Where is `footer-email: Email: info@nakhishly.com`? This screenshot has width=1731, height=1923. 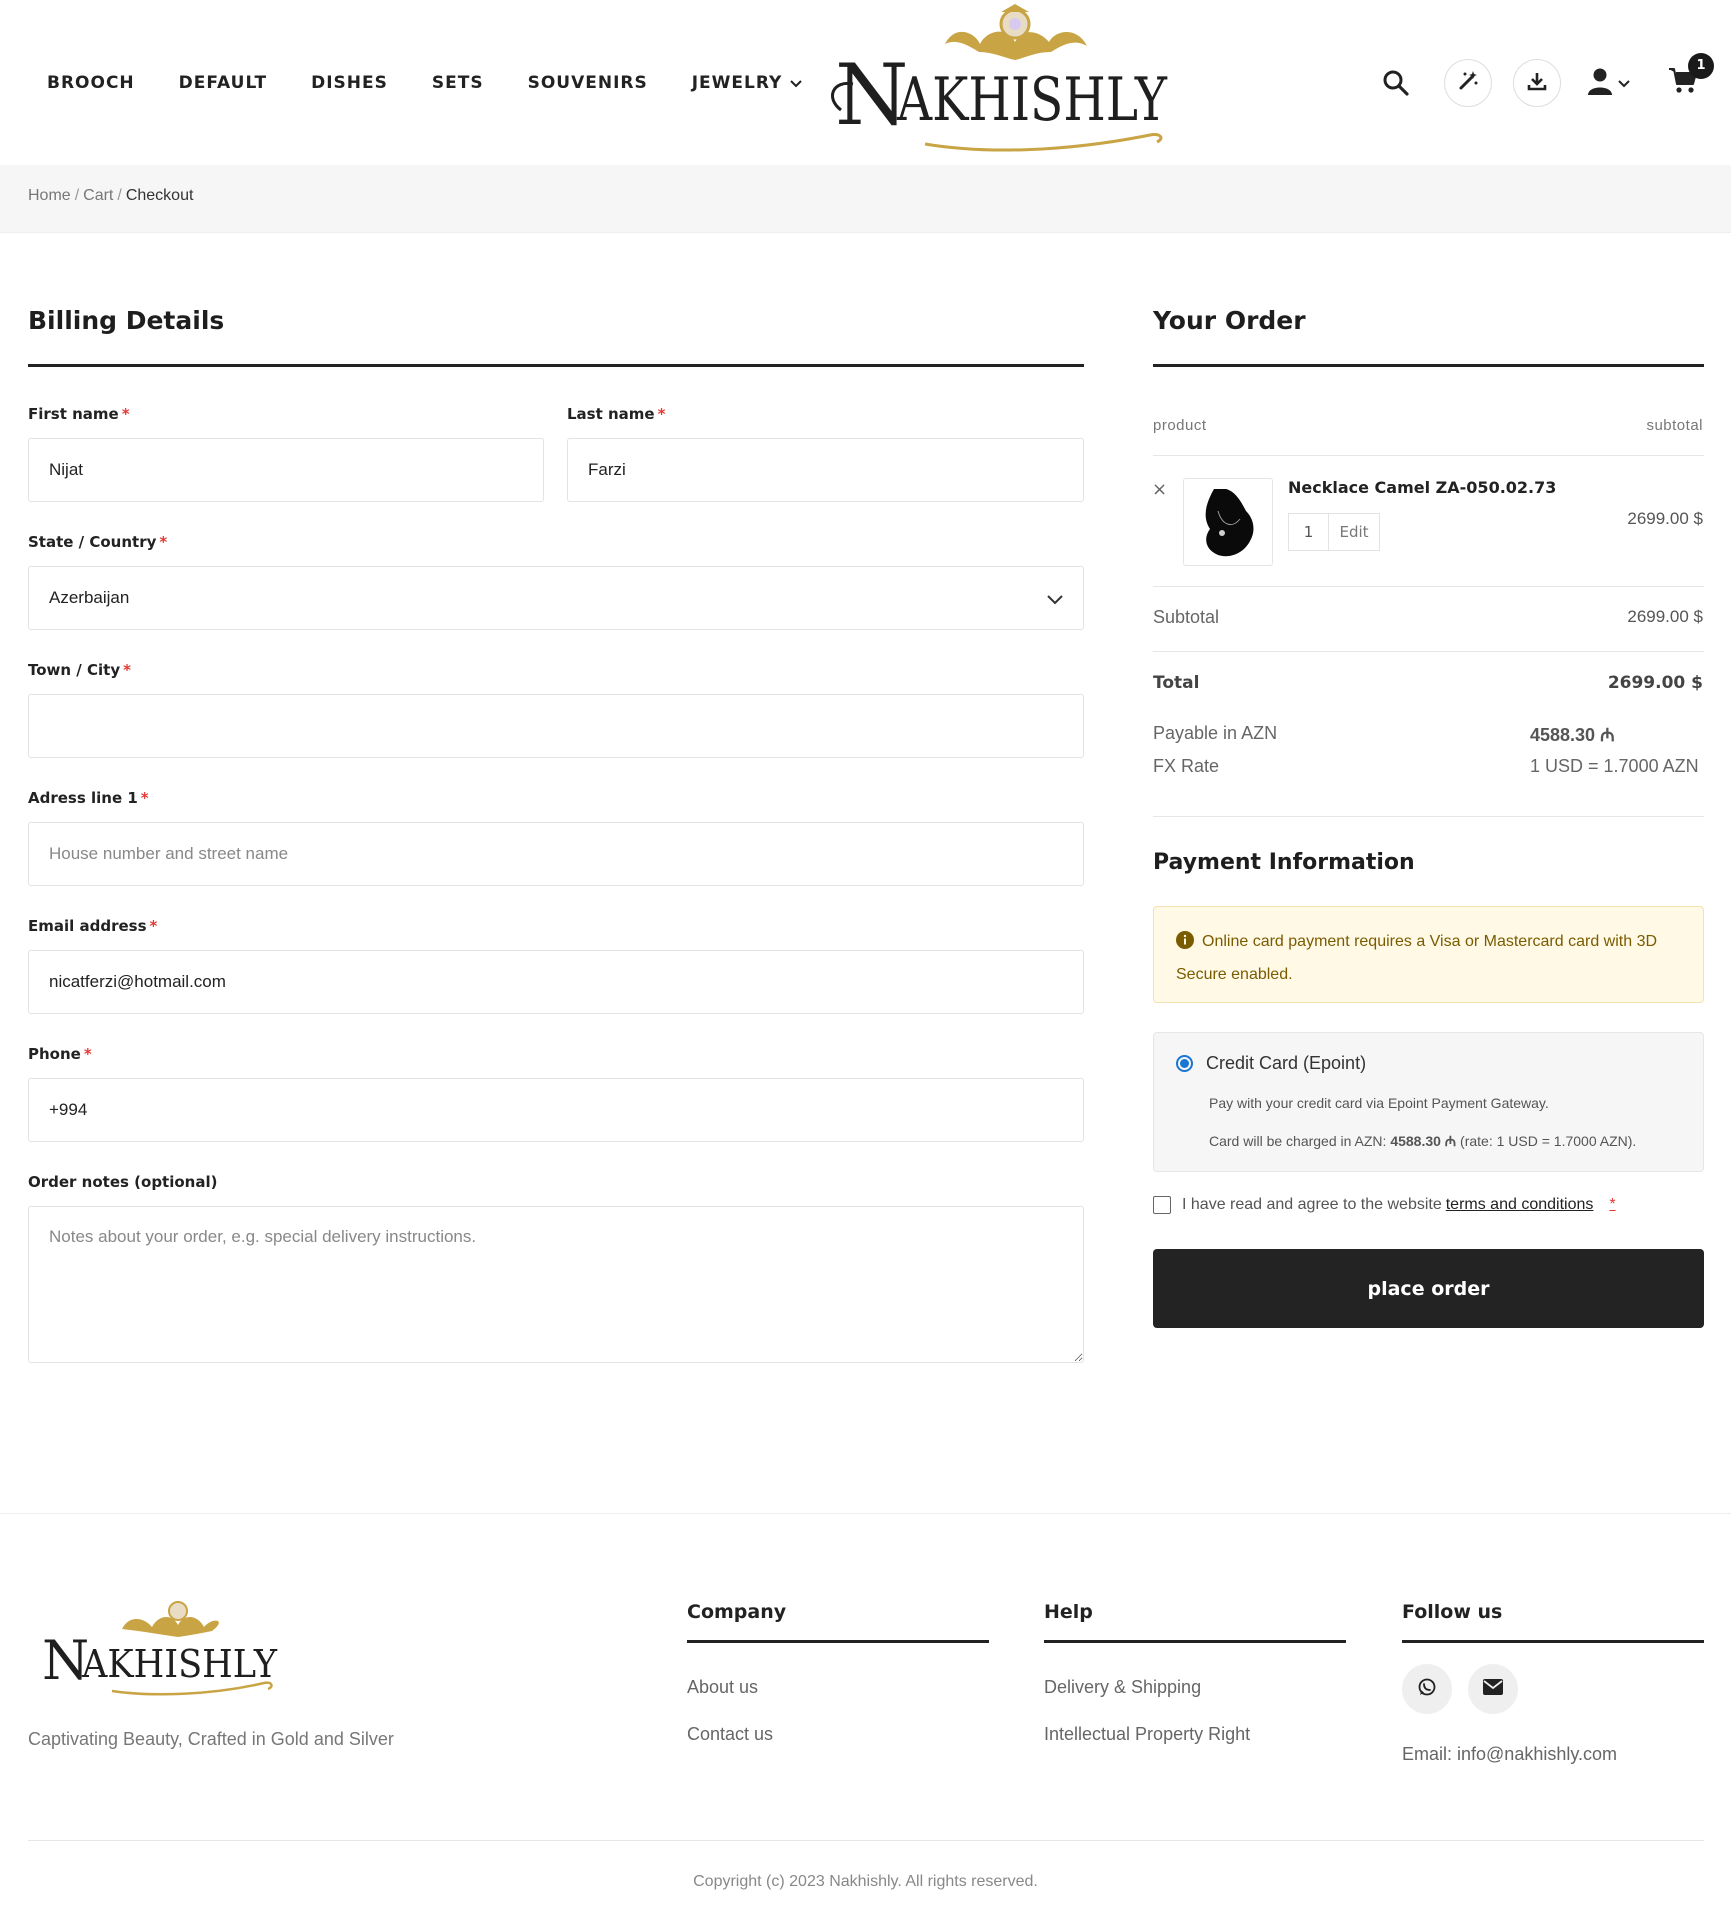 footer-email: Email: info@nakhishly.com is located at coordinates (1510, 1754).